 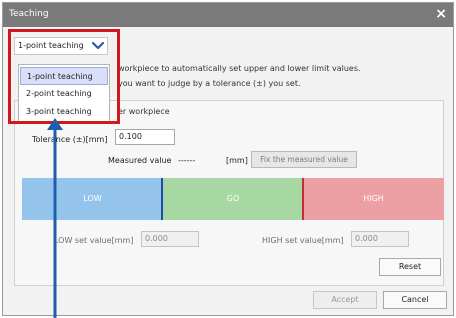 I want to click on chevron-down-icon, so click(x=98, y=46).